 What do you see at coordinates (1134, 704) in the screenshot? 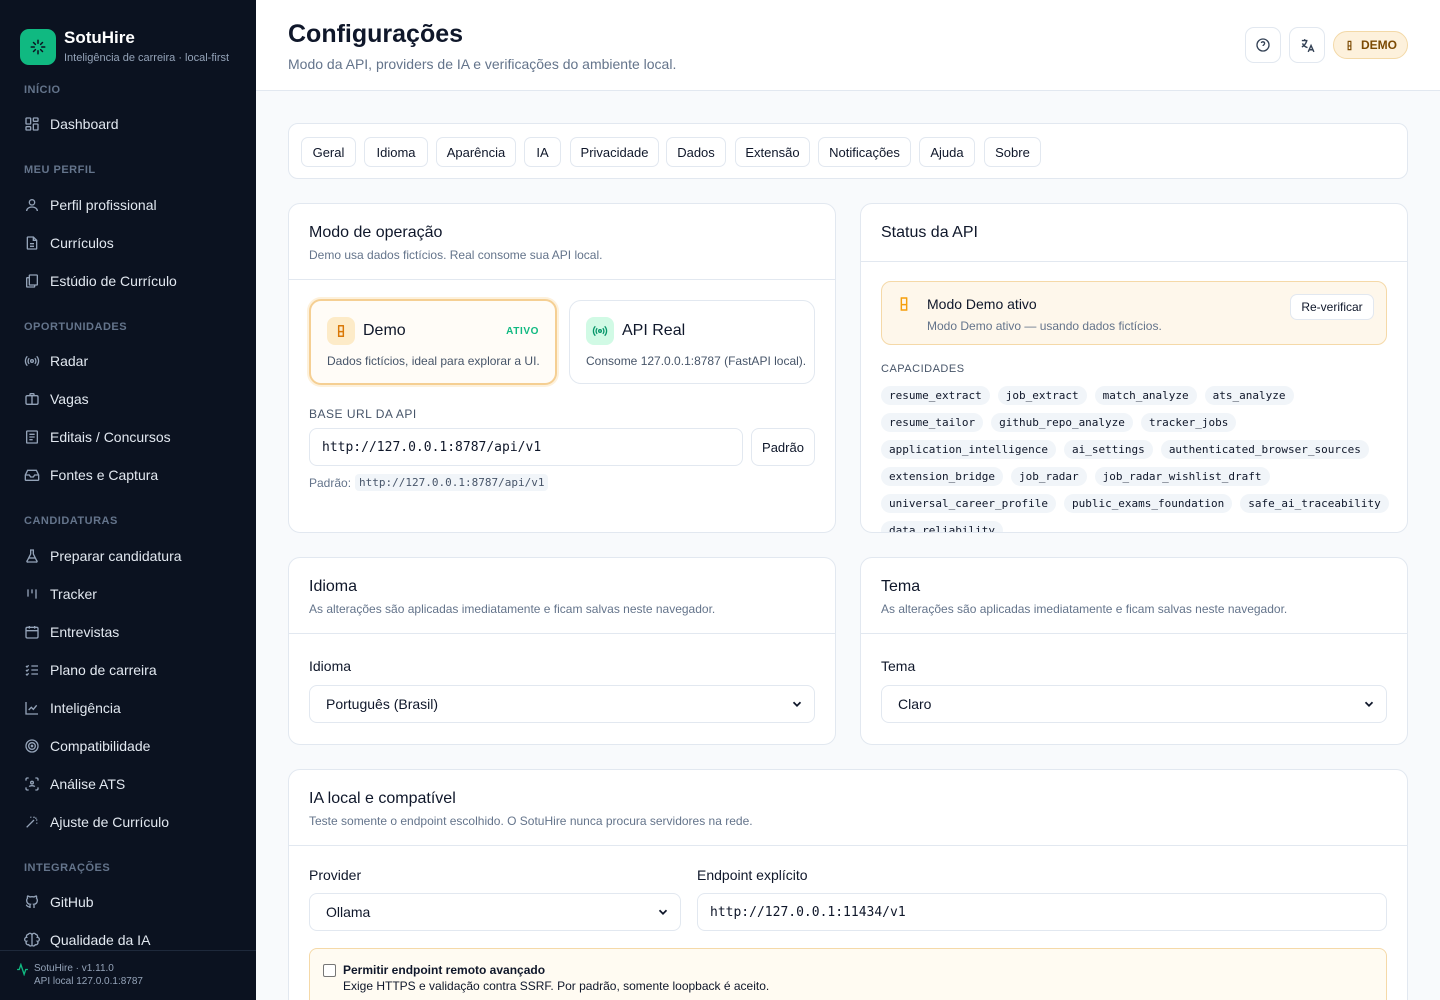
I see `theme-select: Claro` at bounding box center [1134, 704].